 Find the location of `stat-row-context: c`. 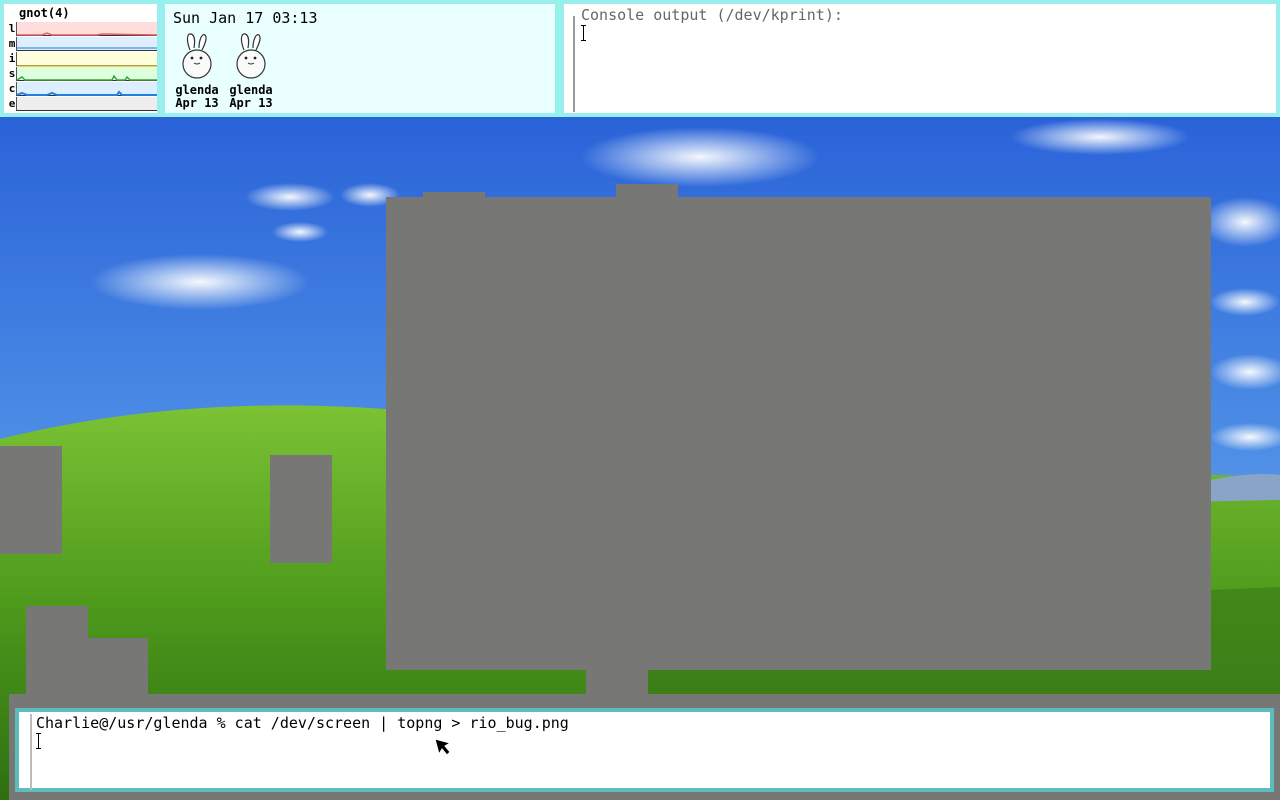

stat-row-context: c is located at coordinates (80, 88).